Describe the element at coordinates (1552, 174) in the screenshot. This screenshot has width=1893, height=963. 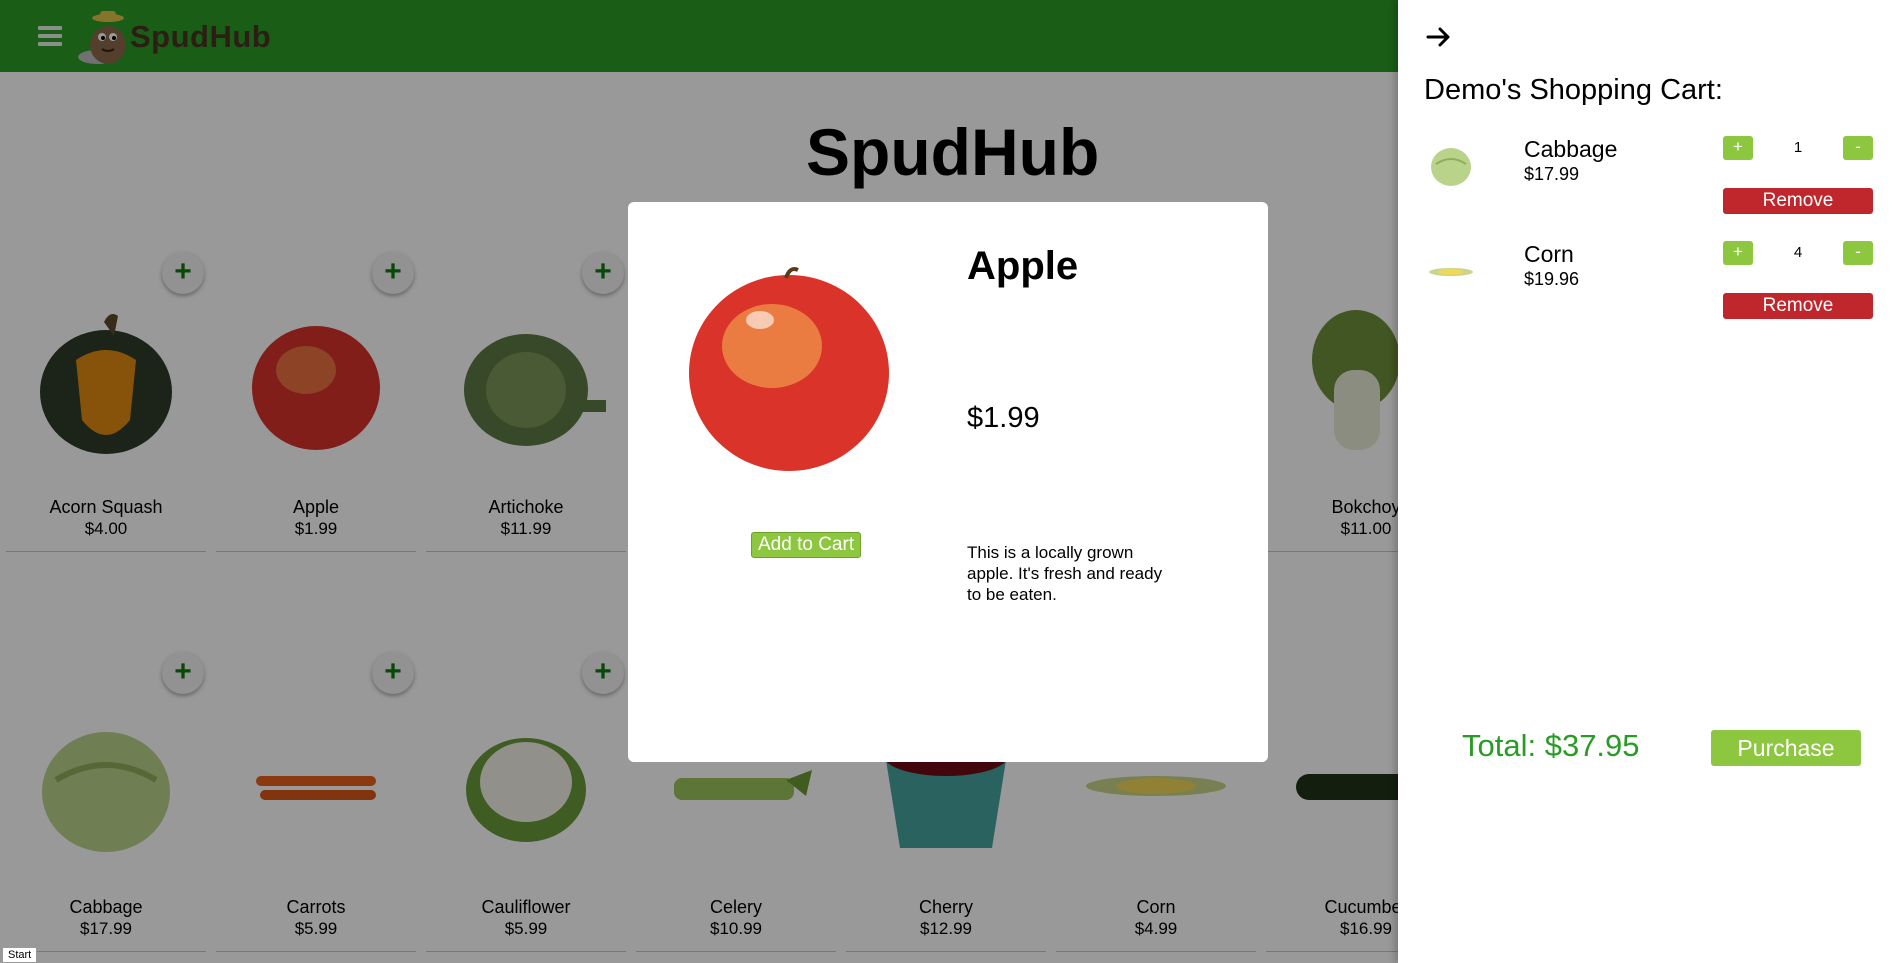
I see `cart-item-price: $17.99` at that location.